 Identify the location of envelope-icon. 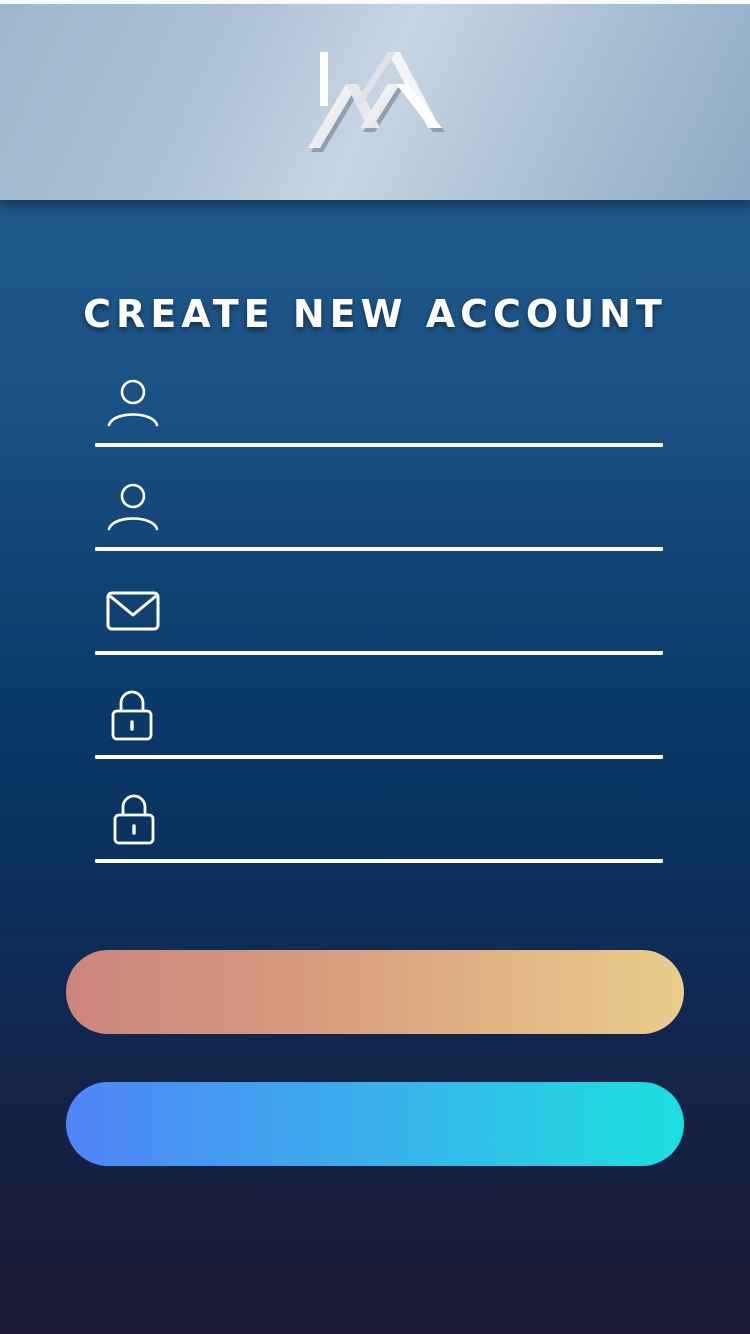
(133, 611).